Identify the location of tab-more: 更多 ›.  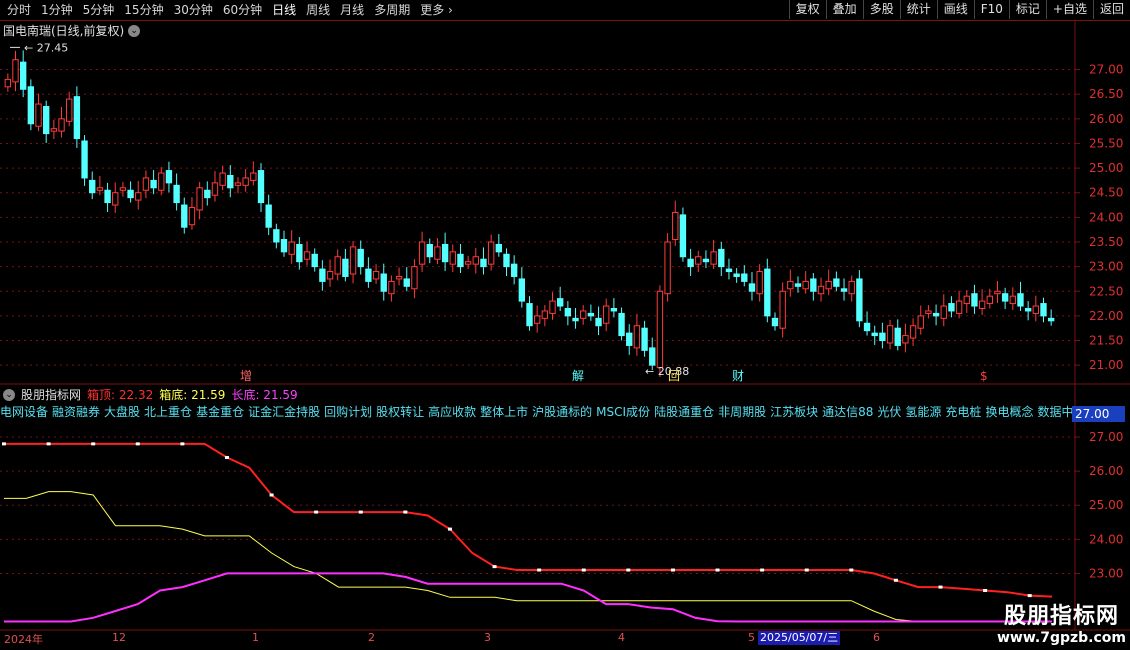
(436, 10).